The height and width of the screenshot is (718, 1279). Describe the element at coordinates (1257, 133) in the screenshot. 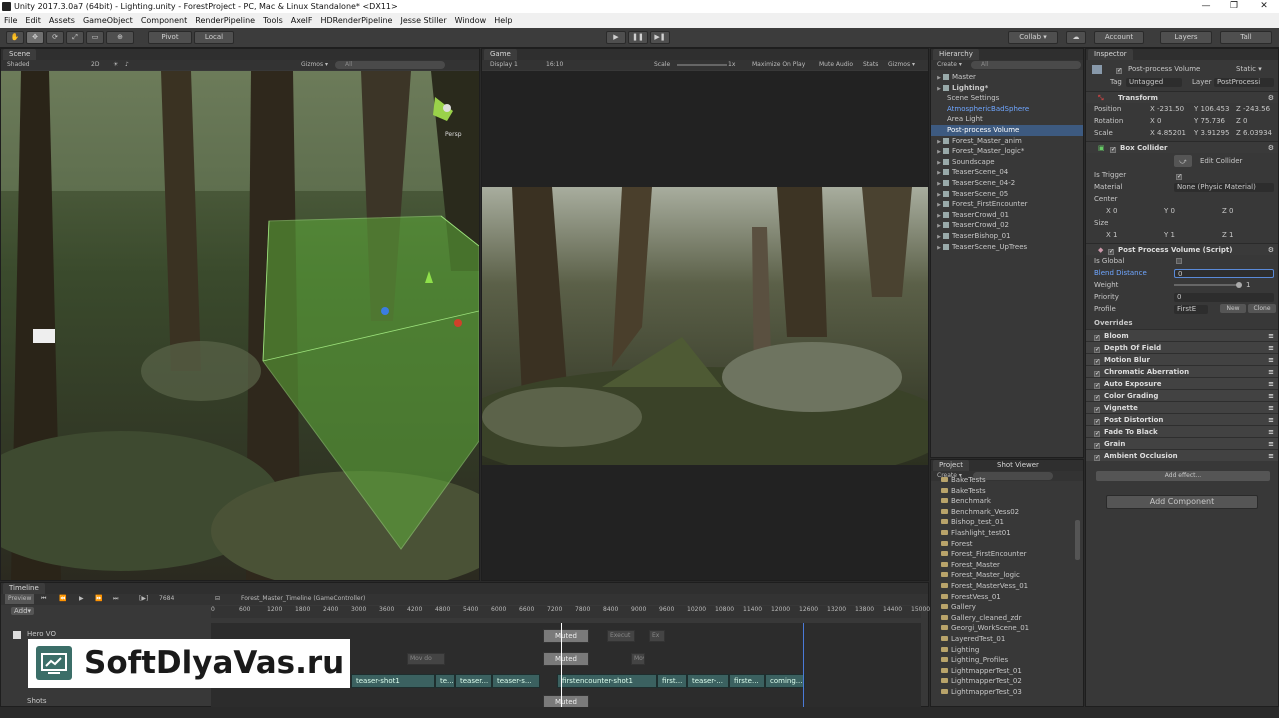

I see `scale-z-field: 6.03934` at that location.